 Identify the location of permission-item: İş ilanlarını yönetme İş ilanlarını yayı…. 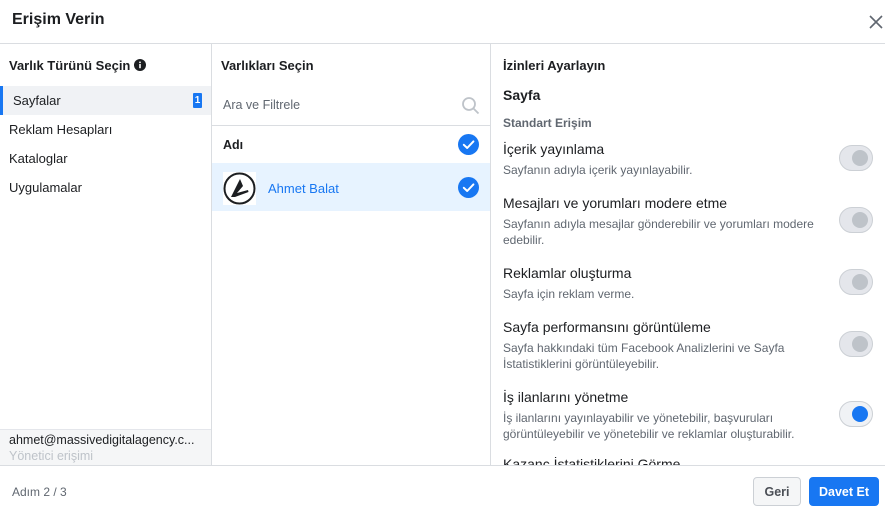
(693, 415).